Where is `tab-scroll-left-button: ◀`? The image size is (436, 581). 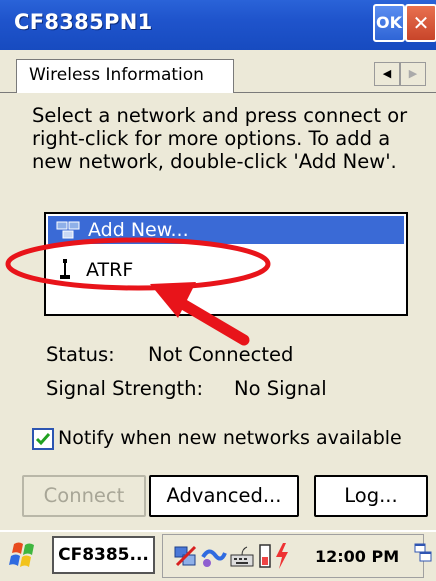 tab-scroll-left-button: ◀ is located at coordinates (387, 74).